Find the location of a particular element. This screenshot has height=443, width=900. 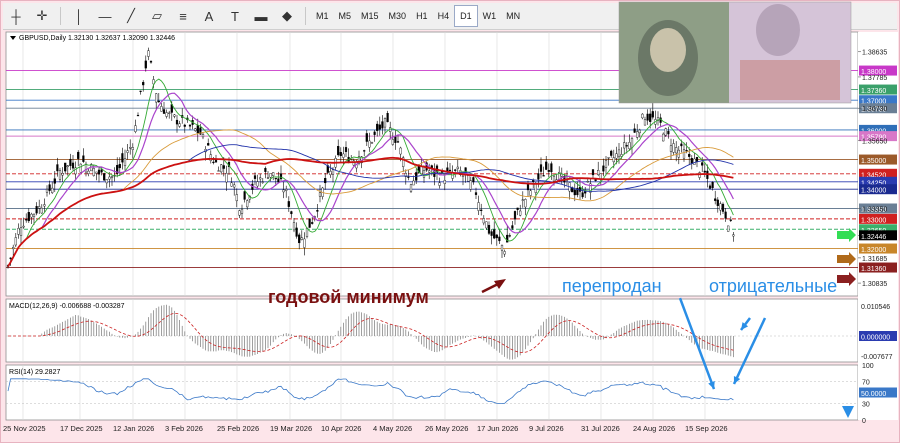

portrait-face is located at coordinates (668, 50).